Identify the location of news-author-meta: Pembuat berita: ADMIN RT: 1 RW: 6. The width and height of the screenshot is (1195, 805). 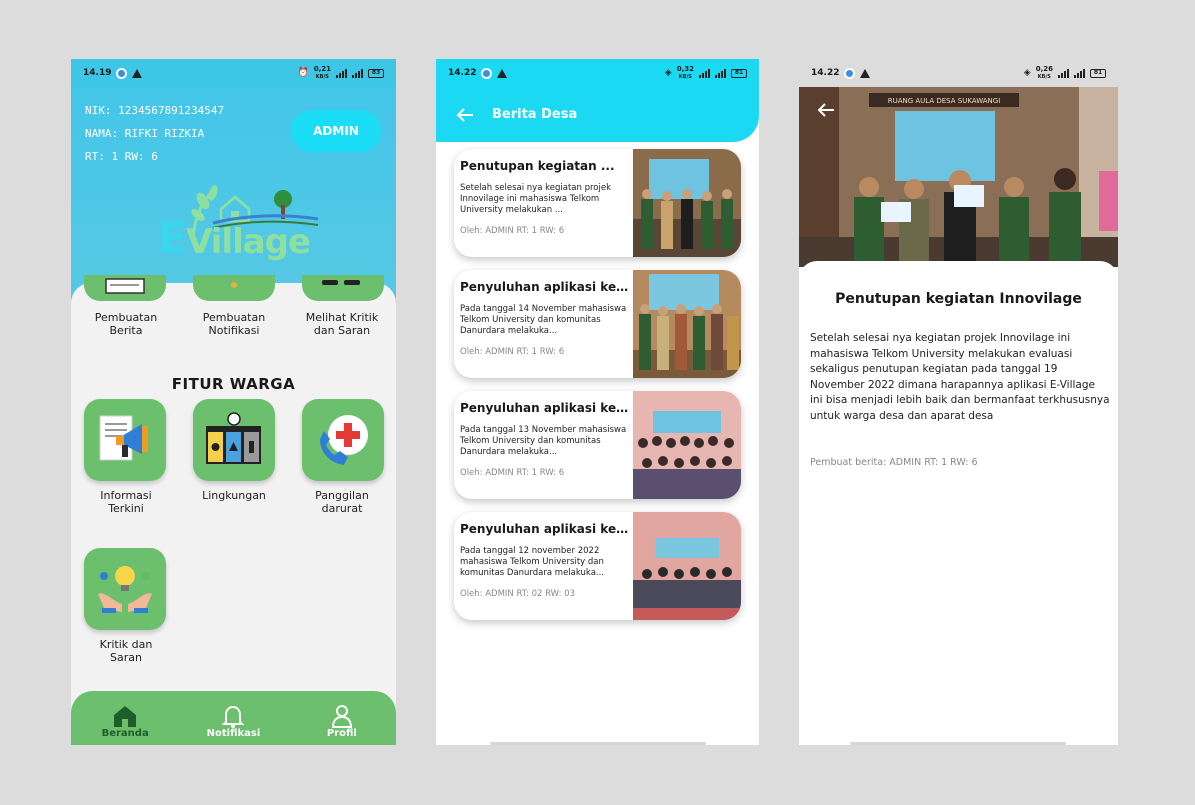
(894, 462).